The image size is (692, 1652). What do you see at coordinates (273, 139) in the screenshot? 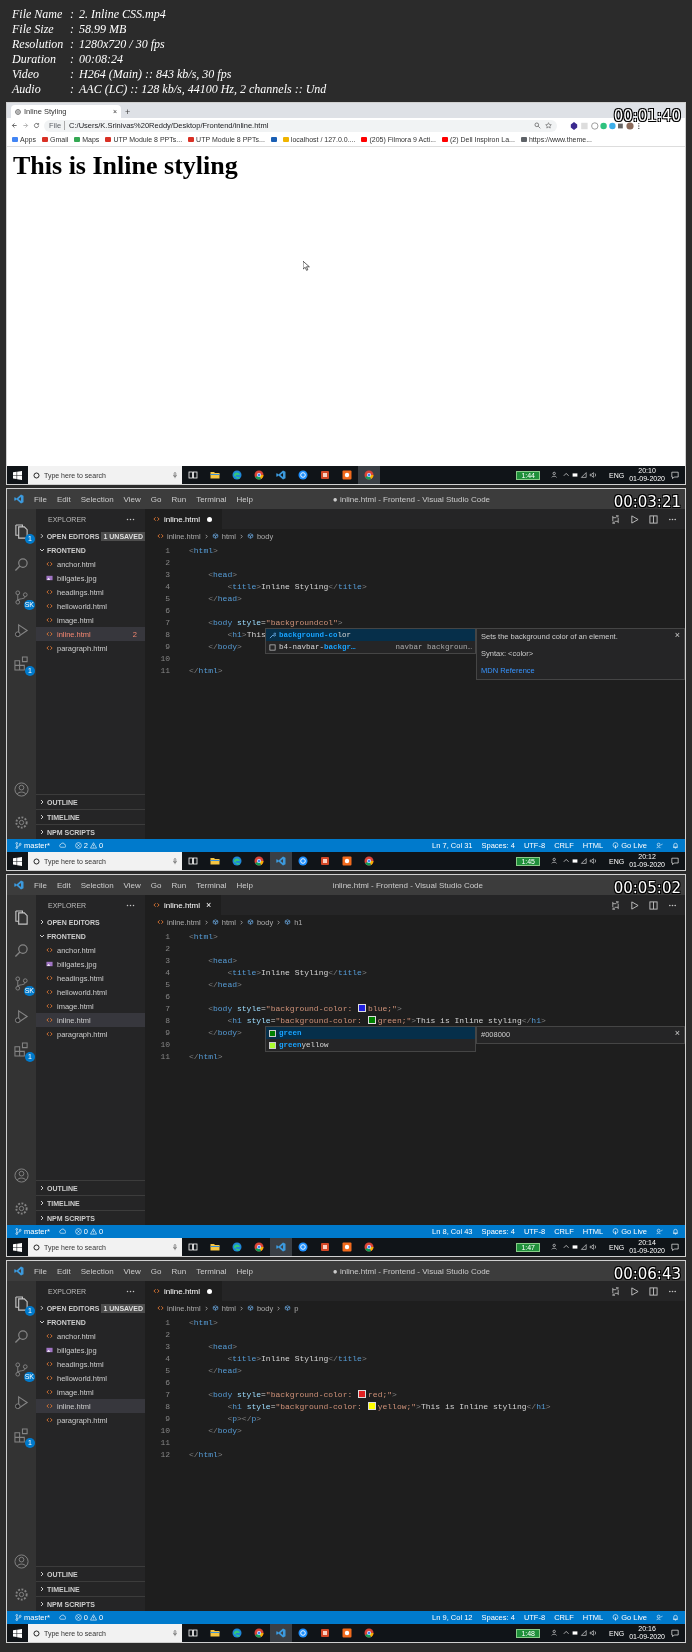
I see `bookmark` at bounding box center [273, 139].